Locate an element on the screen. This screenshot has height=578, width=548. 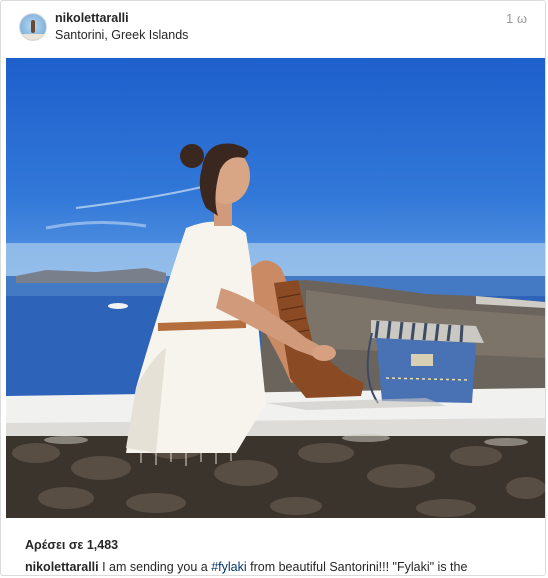
avatar-ground is located at coordinates (33, 37).